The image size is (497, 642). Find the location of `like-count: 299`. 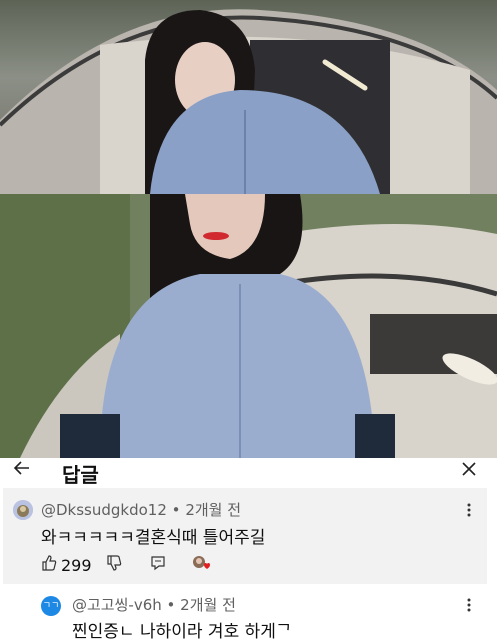

like-count: 299 is located at coordinates (76, 565).